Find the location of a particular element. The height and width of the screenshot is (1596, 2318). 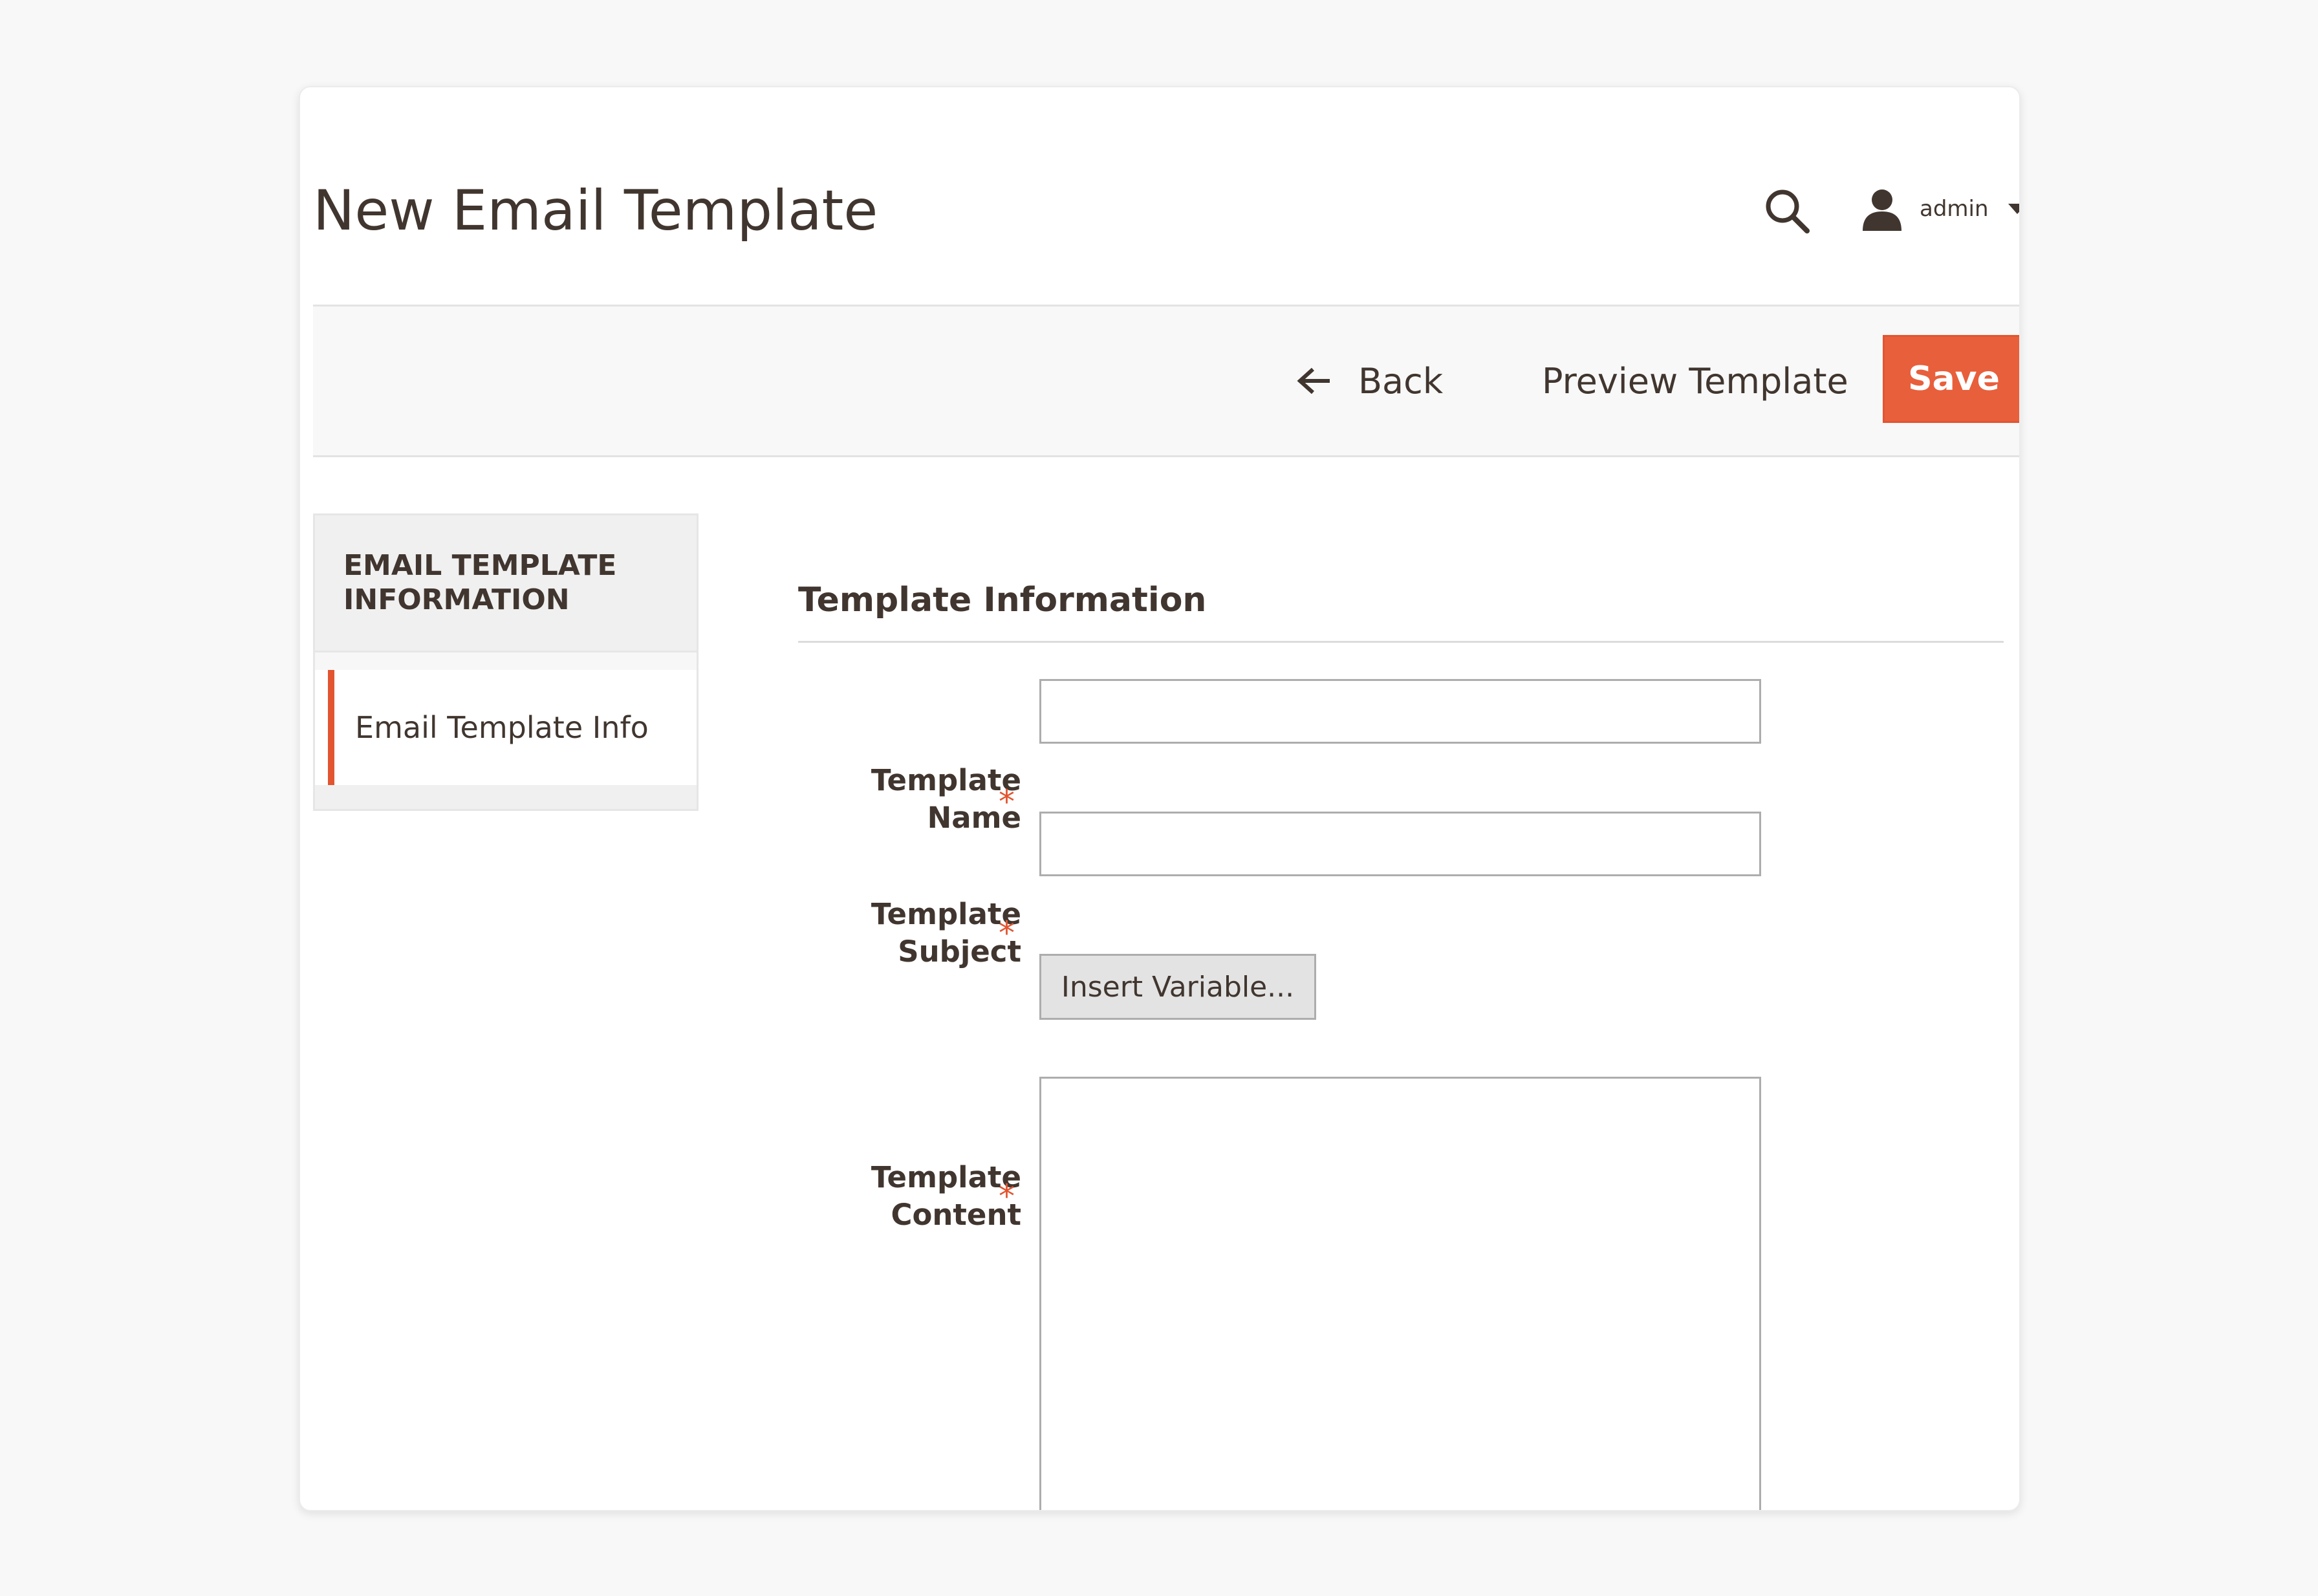

caret-down-icon is located at coordinates (2013, 209).